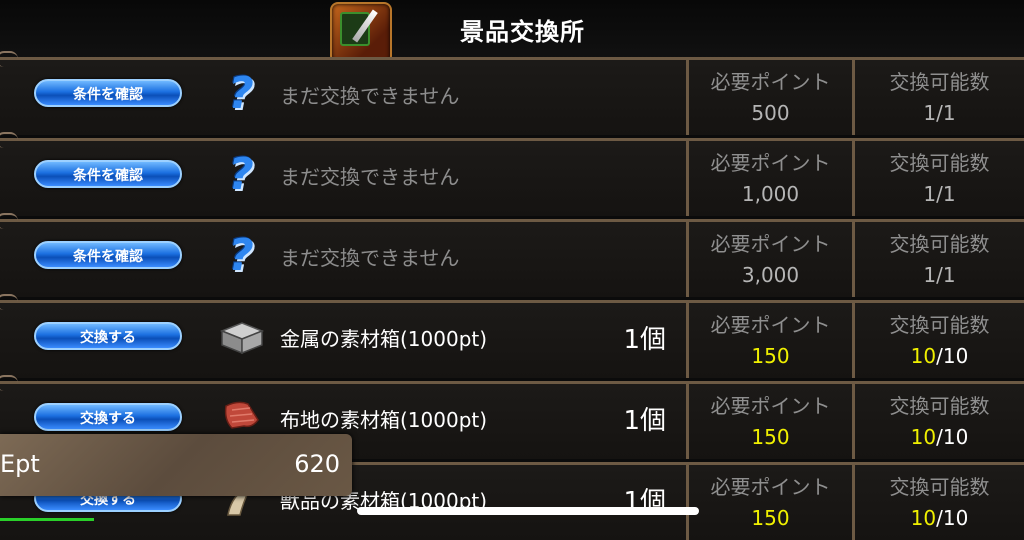  What do you see at coordinates (361, 33) in the screenshot?
I see `shop-sword-icon` at bounding box center [361, 33].